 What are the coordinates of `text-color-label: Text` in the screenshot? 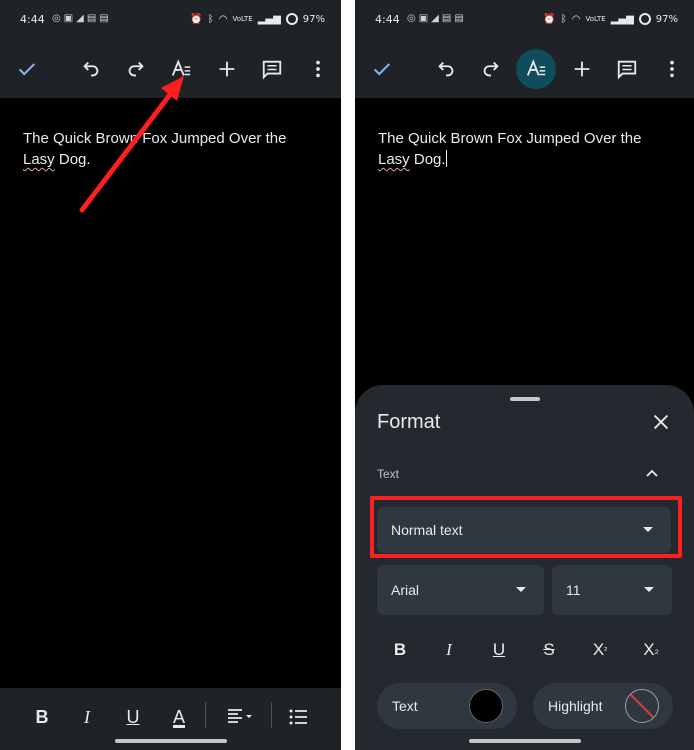 It's located at (405, 706).